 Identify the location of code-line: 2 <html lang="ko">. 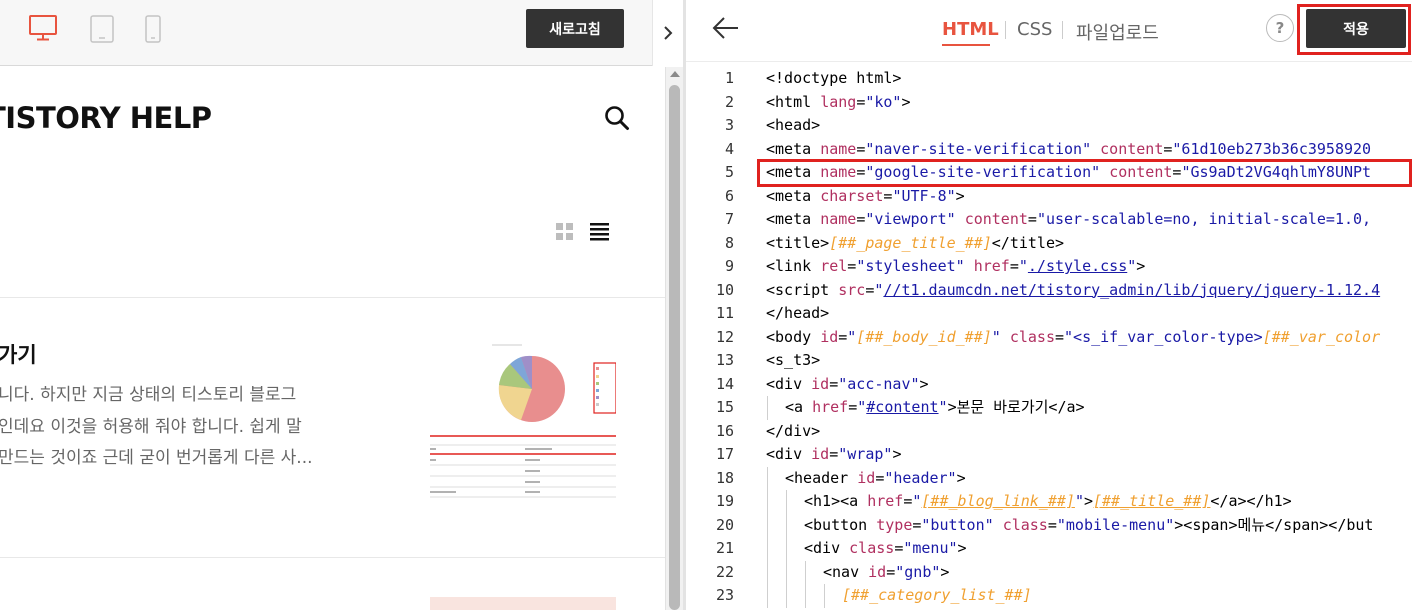
(1049, 103).